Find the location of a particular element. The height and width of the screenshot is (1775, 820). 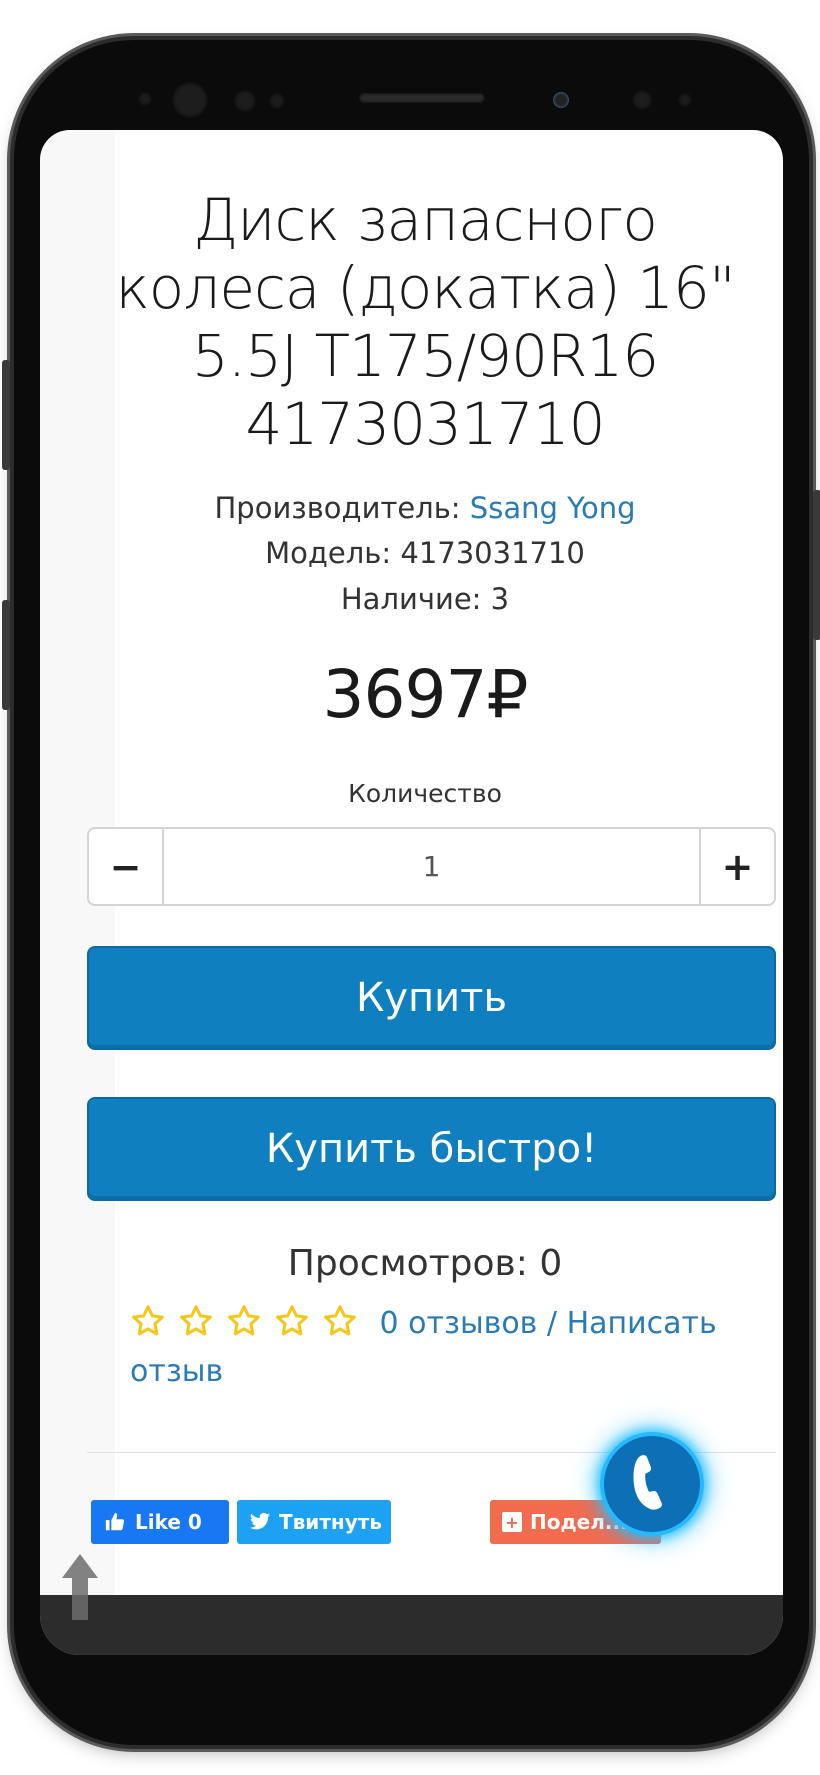

phone-icon is located at coordinates (647, 1482).